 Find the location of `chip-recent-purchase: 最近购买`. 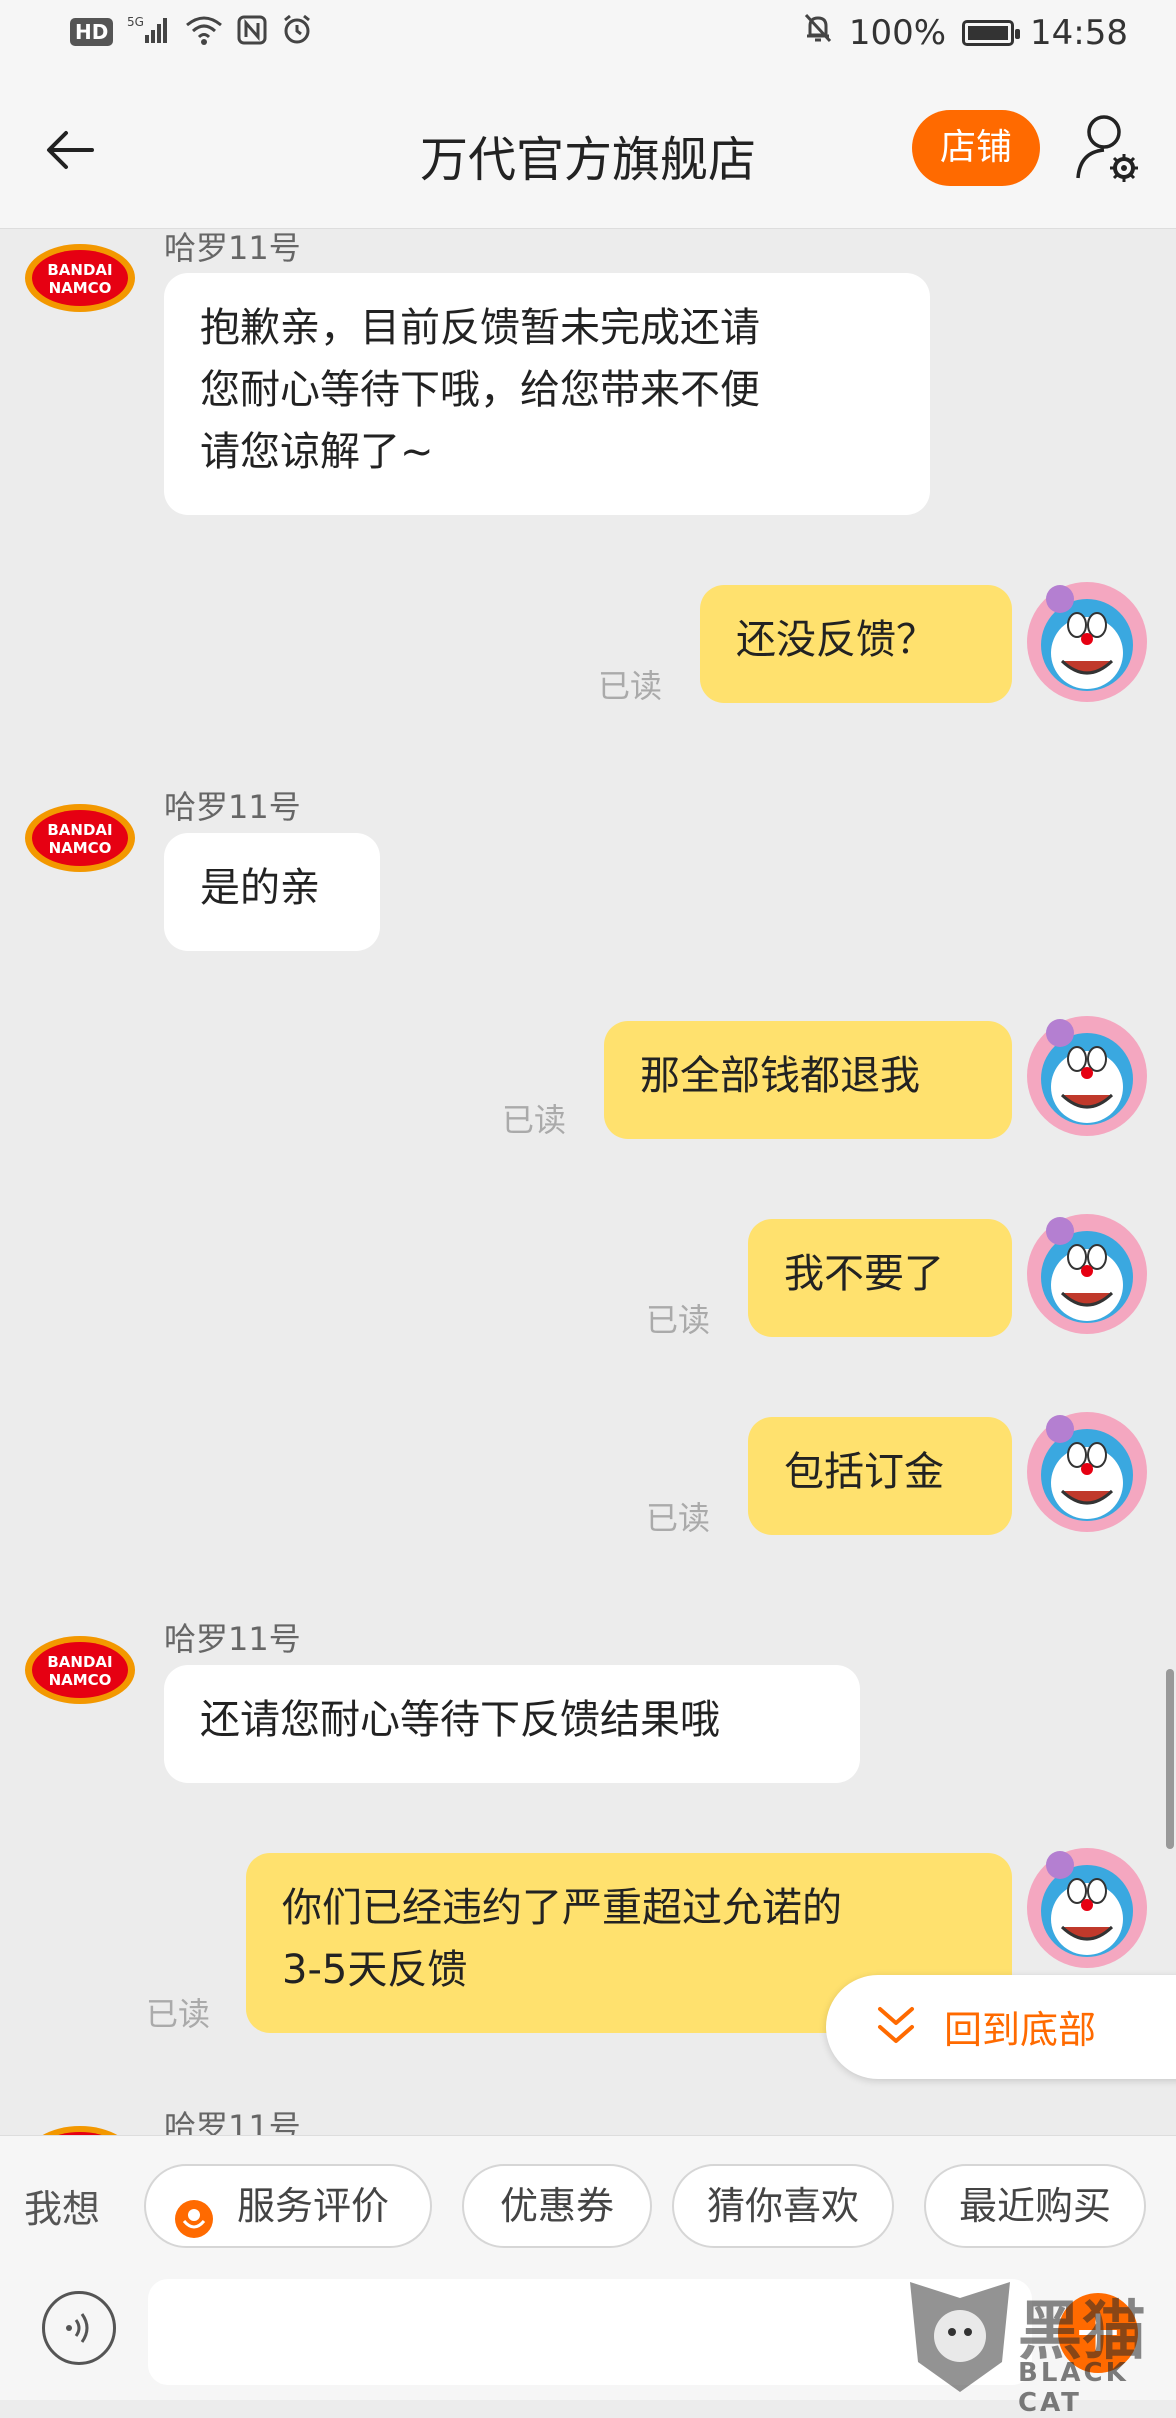

chip-recent-purchase: 最近购买 is located at coordinates (1035, 2206).